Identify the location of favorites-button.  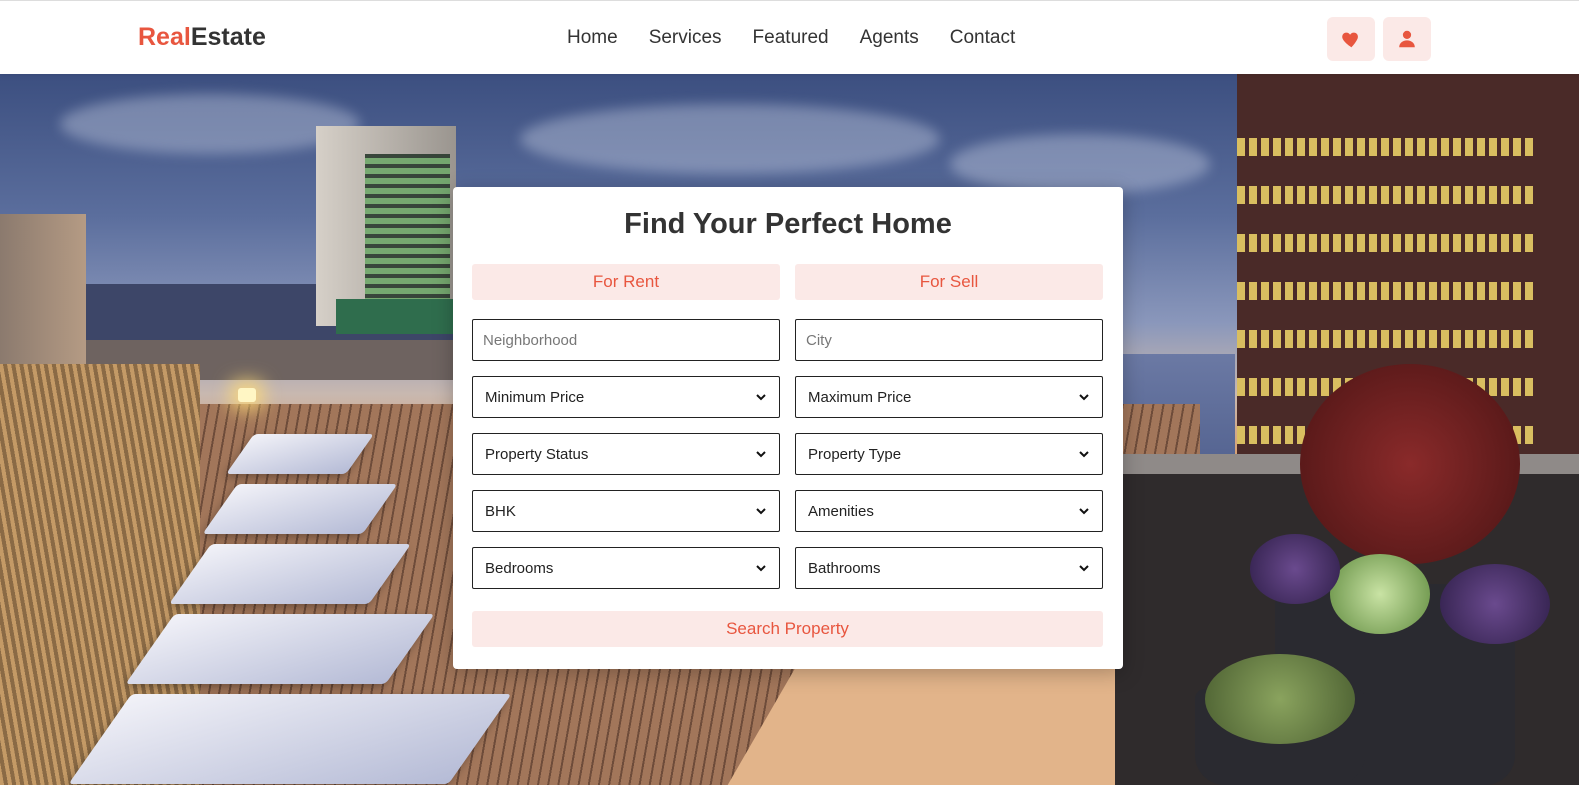
(1351, 39).